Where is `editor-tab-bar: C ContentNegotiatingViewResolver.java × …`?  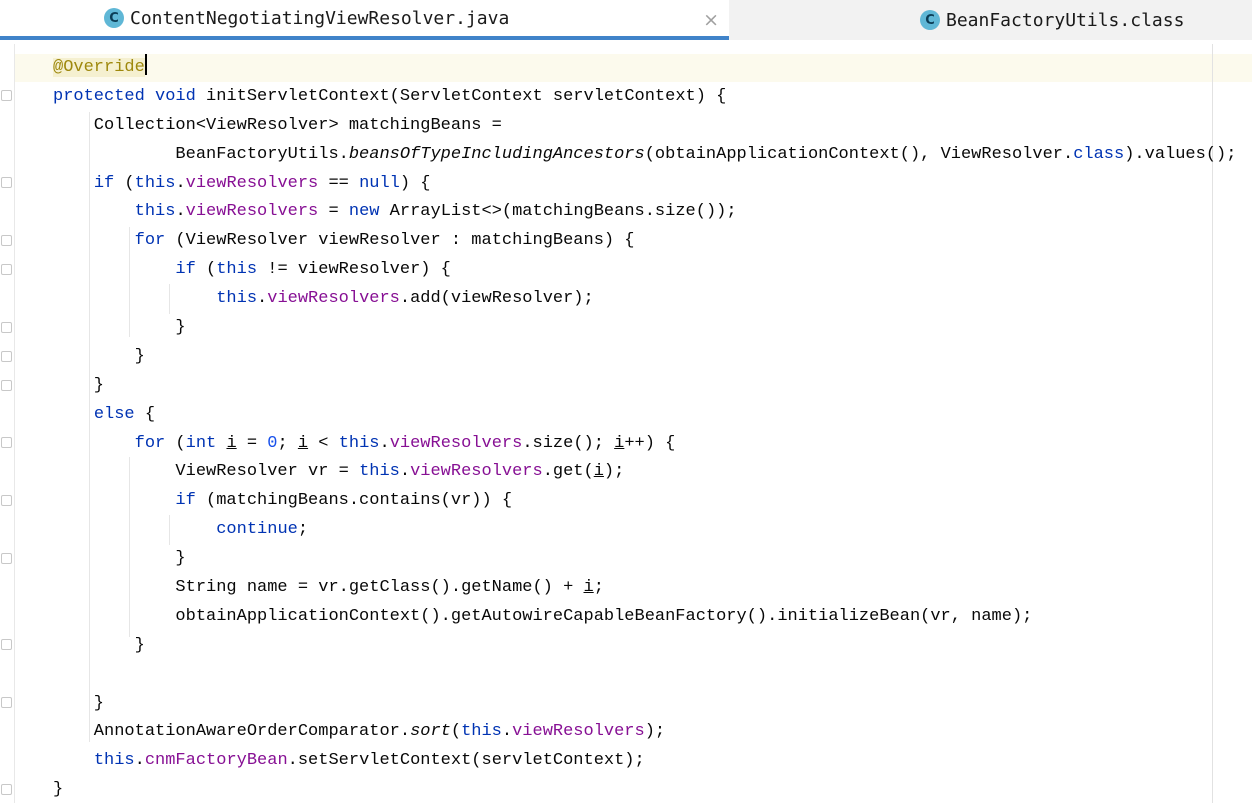 editor-tab-bar: C ContentNegotiatingViewResolver.java × … is located at coordinates (626, 20).